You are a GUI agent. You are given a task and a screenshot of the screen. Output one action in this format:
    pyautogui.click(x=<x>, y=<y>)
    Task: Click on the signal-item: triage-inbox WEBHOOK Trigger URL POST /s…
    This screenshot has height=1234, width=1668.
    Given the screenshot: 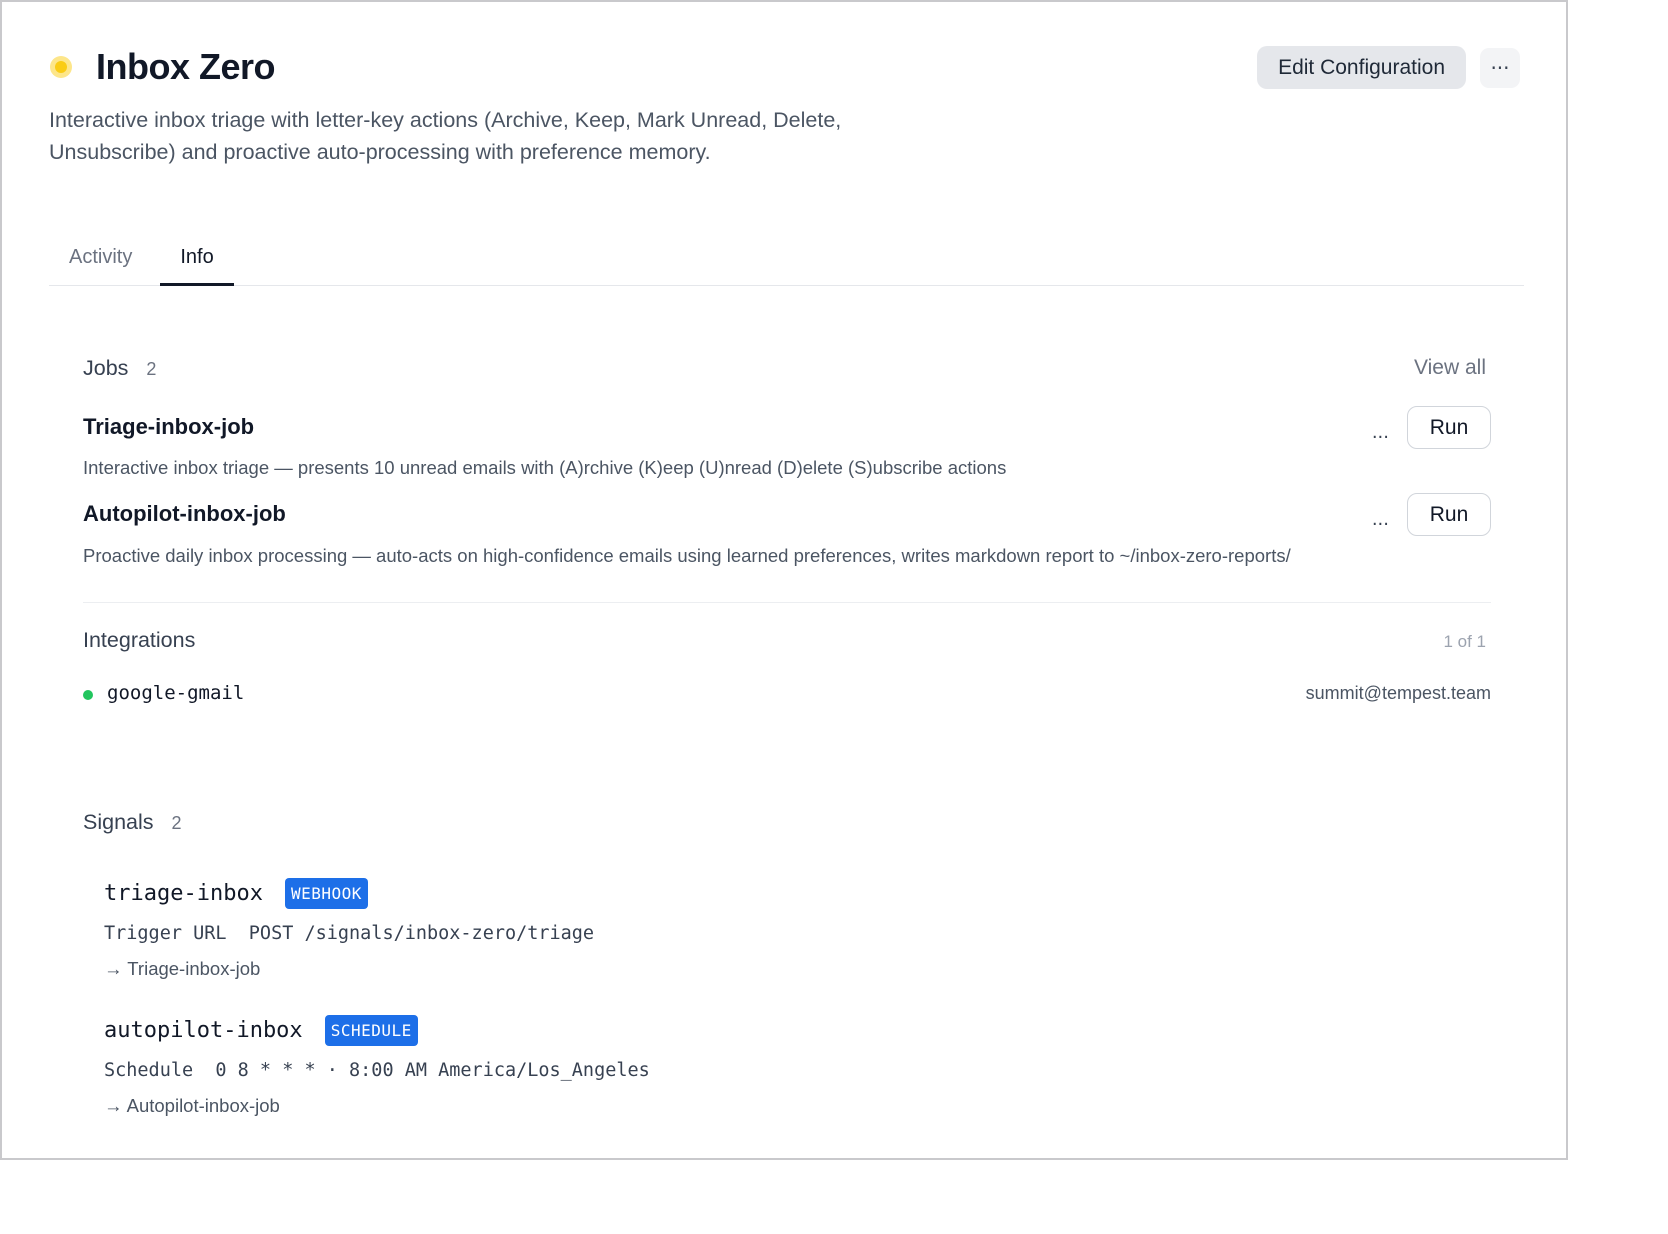 What is the action you would take?
    pyautogui.click(x=349, y=929)
    